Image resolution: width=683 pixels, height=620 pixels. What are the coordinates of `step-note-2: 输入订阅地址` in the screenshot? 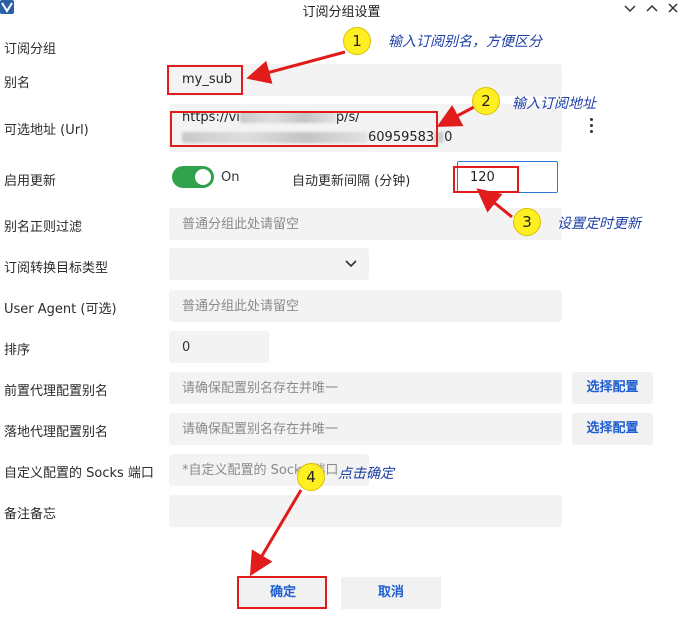 It's located at (554, 104).